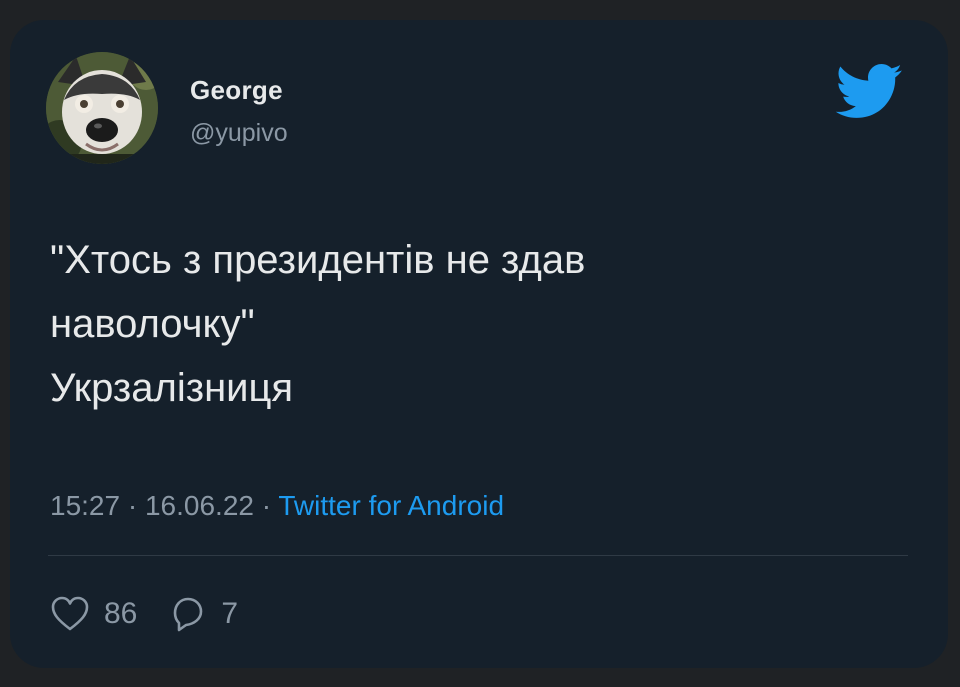  Describe the element at coordinates (70, 613) in the screenshot. I see `heart-icon` at that location.